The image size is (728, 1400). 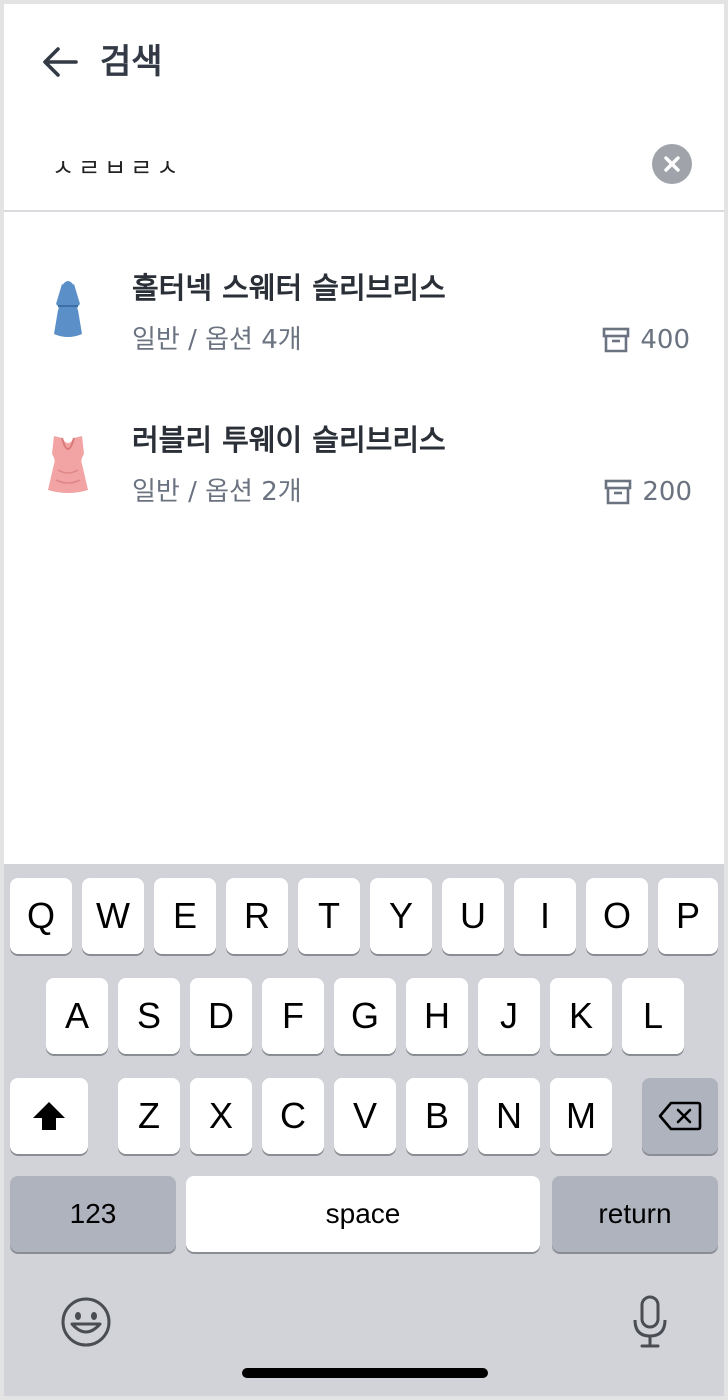 I want to click on dictation-button, so click(x=650, y=1322).